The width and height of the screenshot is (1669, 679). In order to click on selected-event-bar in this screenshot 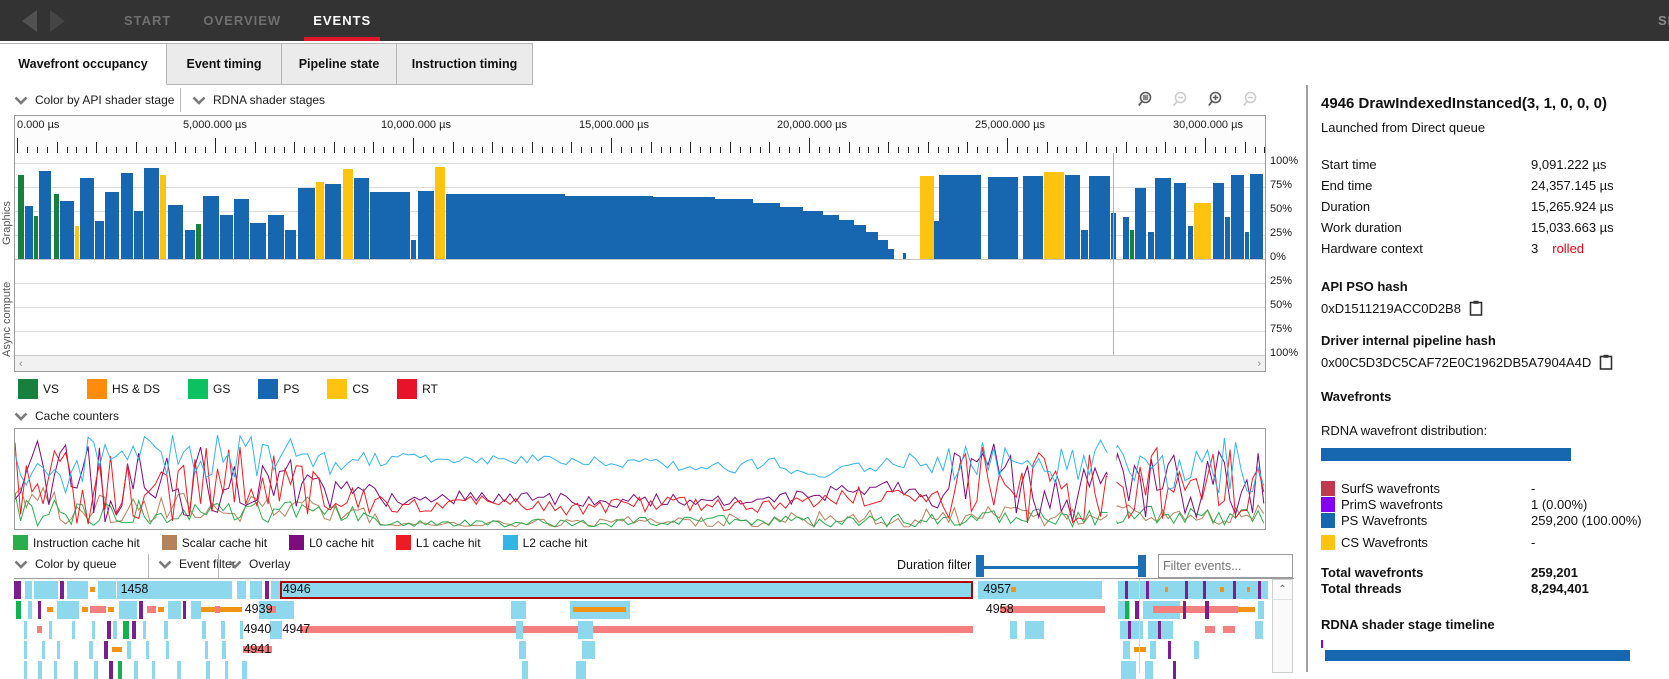, I will do `click(626, 590)`.